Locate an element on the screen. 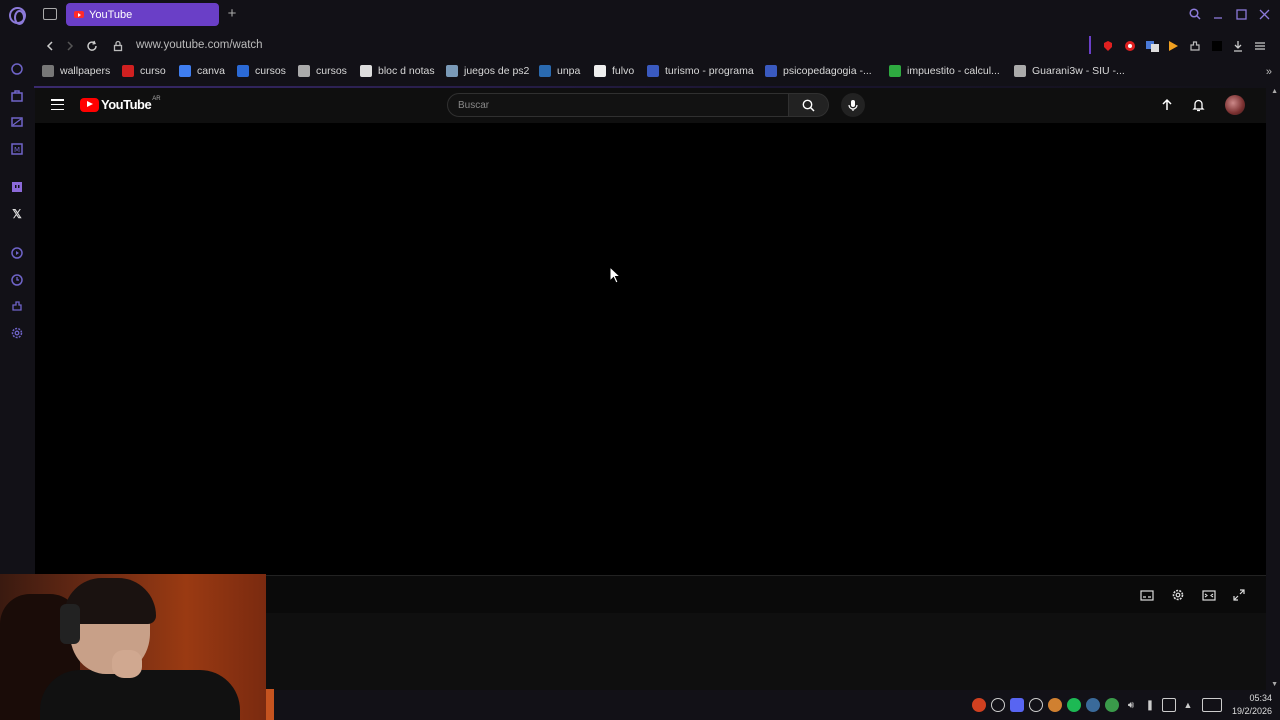  lock-icon is located at coordinates (118, 46).